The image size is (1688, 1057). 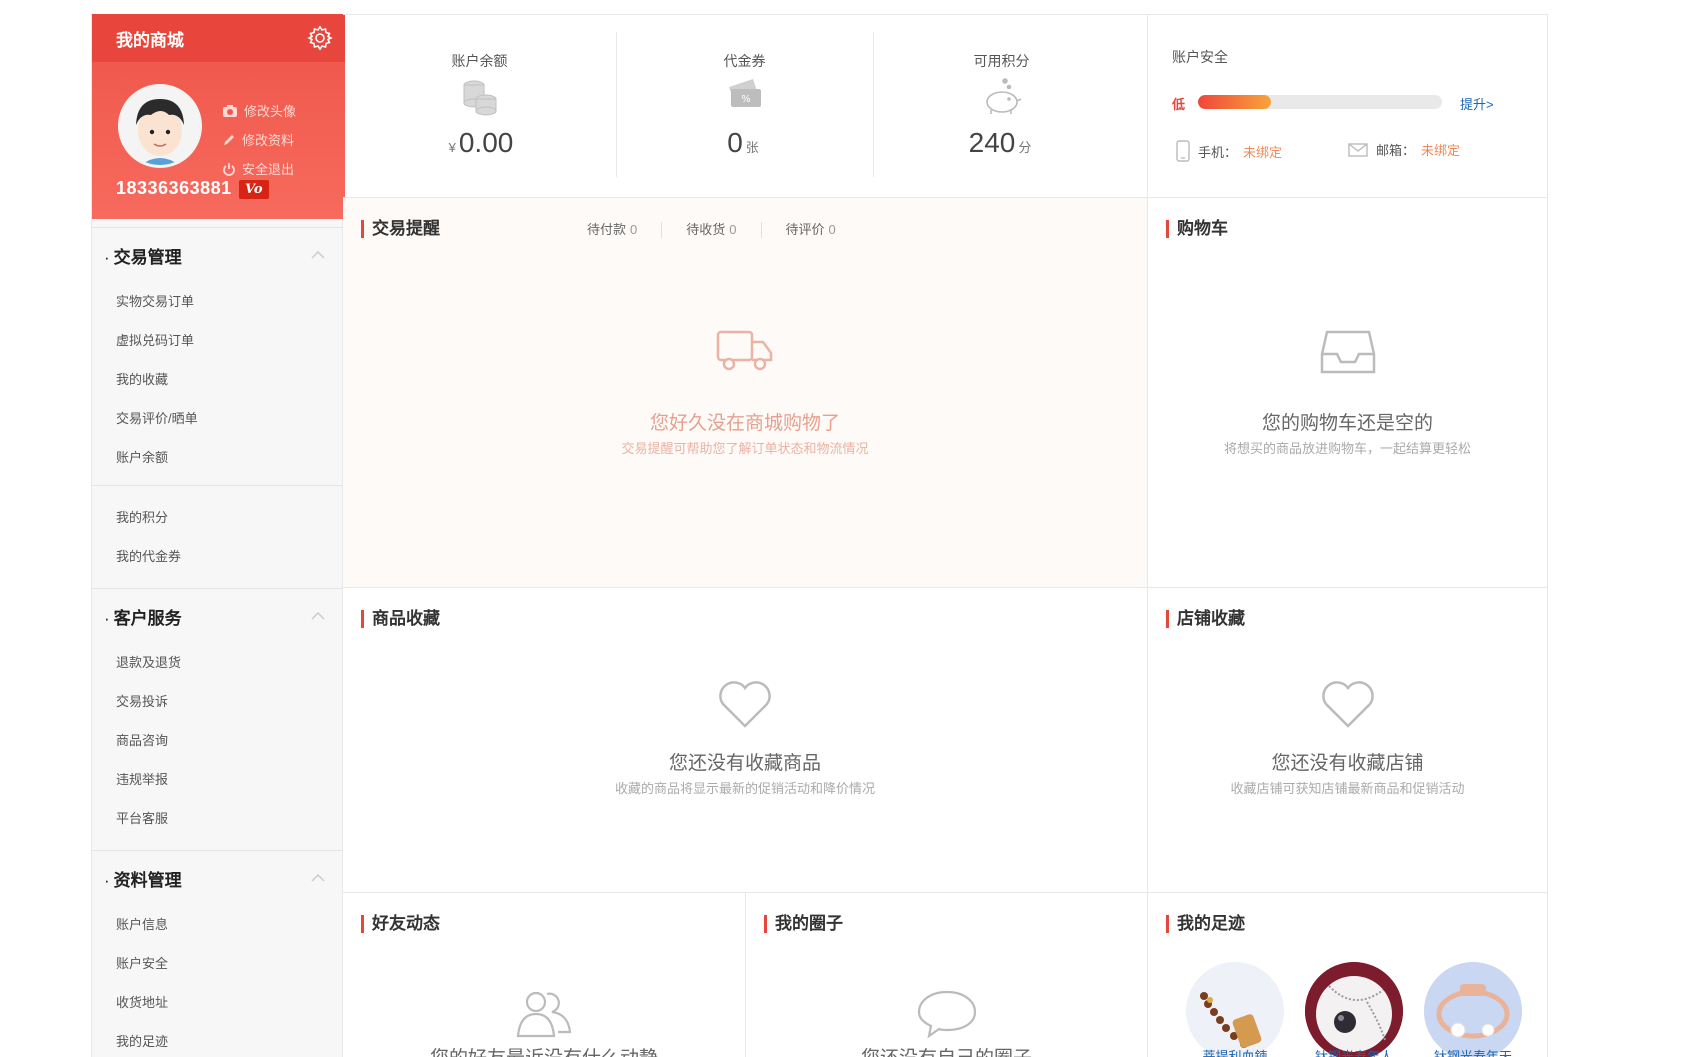 What do you see at coordinates (1235, 102) in the screenshot?
I see `security-progress-fill` at bounding box center [1235, 102].